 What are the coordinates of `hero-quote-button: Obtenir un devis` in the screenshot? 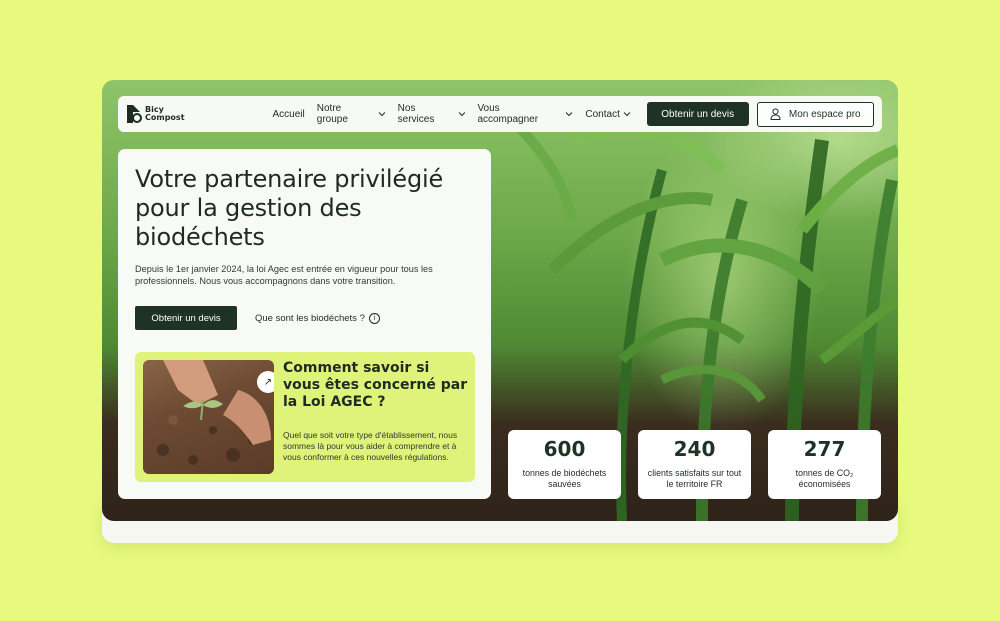 It's located at (186, 318).